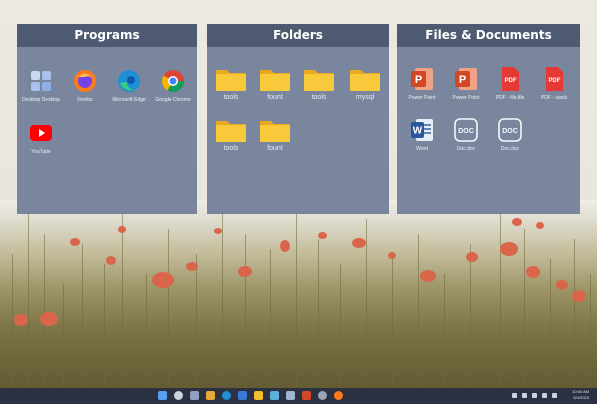 This screenshot has width=597, height=404. I want to click on folders-grid: tools fount tools mysql tools fount, so click(298, 130).